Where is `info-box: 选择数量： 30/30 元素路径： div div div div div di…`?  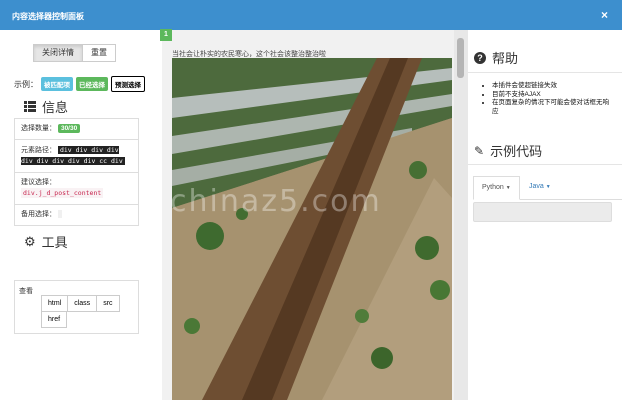 info-box: 选择数量： 30/30 元素路径： div div div div div di… is located at coordinates (76, 172).